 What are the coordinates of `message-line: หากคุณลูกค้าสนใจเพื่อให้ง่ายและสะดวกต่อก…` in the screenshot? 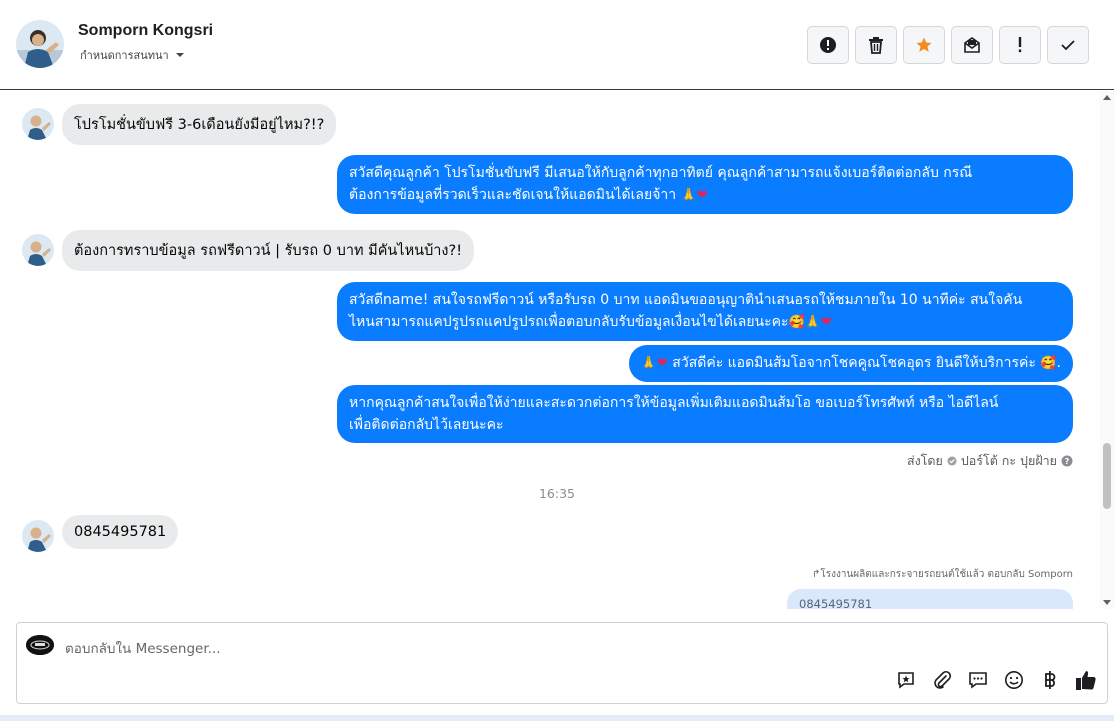 It's located at (674, 403).